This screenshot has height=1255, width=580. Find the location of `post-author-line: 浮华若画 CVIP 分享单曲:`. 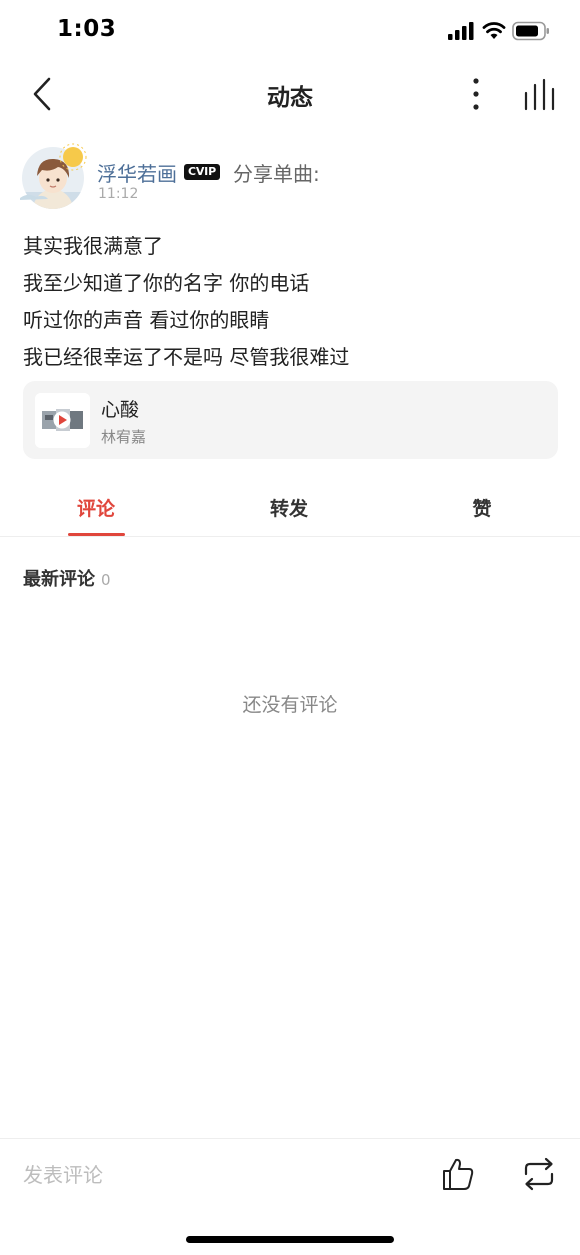

post-author-line: 浮华若画 CVIP 分享单曲: is located at coordinates (208, 172).